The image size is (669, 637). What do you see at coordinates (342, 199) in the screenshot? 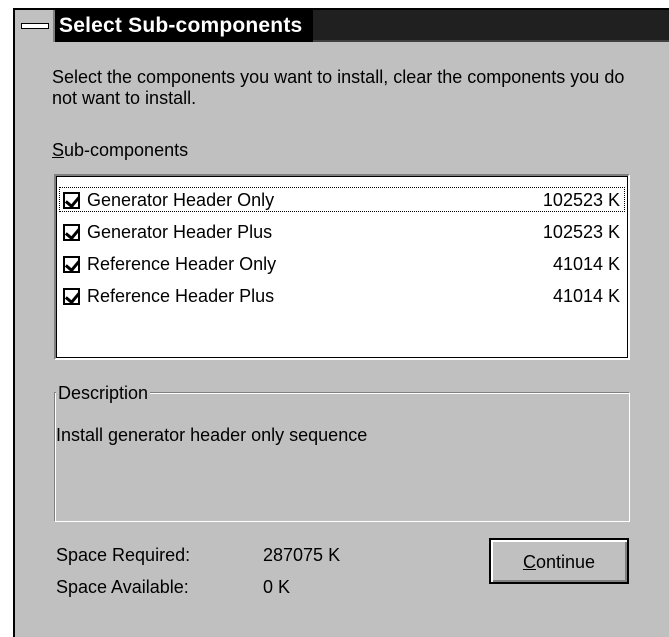
I see `list-item: Generator Header Only 102523 K` at bounding box center [342, 199].